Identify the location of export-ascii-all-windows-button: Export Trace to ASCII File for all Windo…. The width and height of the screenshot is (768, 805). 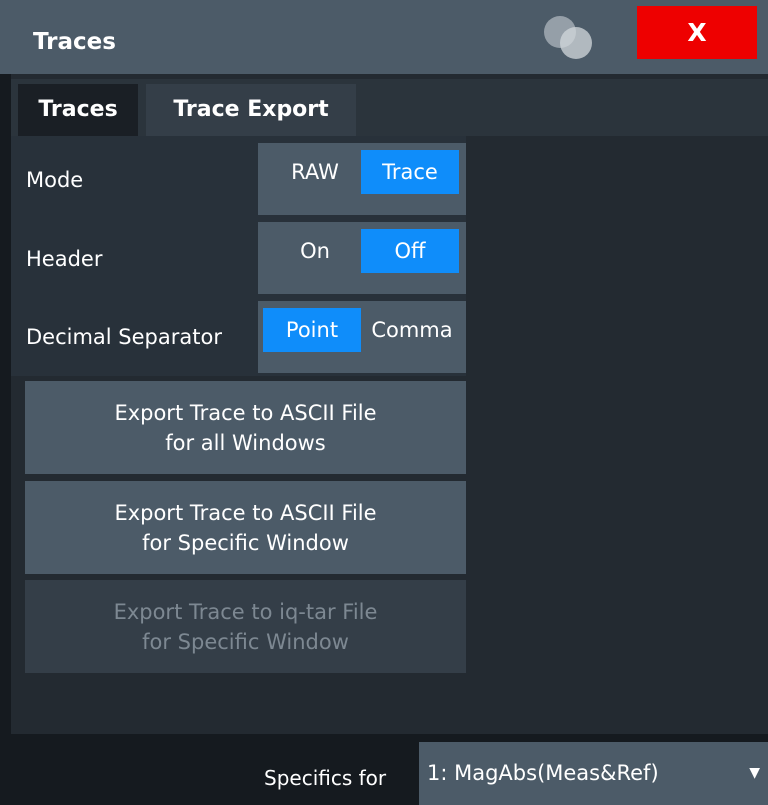
(245, 427).